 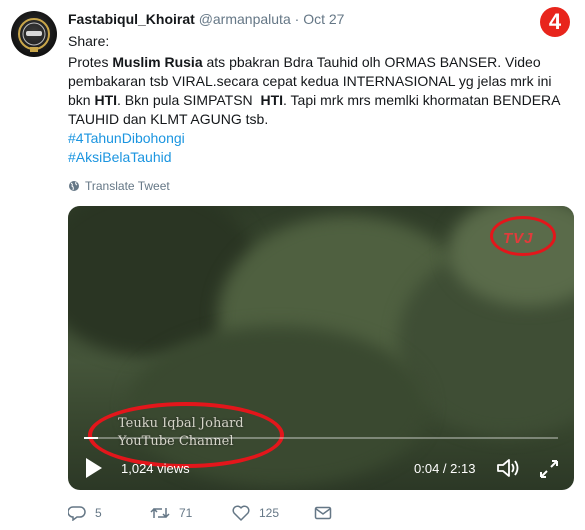 What do you see at coordinates (523, 236) in the screenshot?
I see `annotation-circle-logo` at bounding box center [523, 236].